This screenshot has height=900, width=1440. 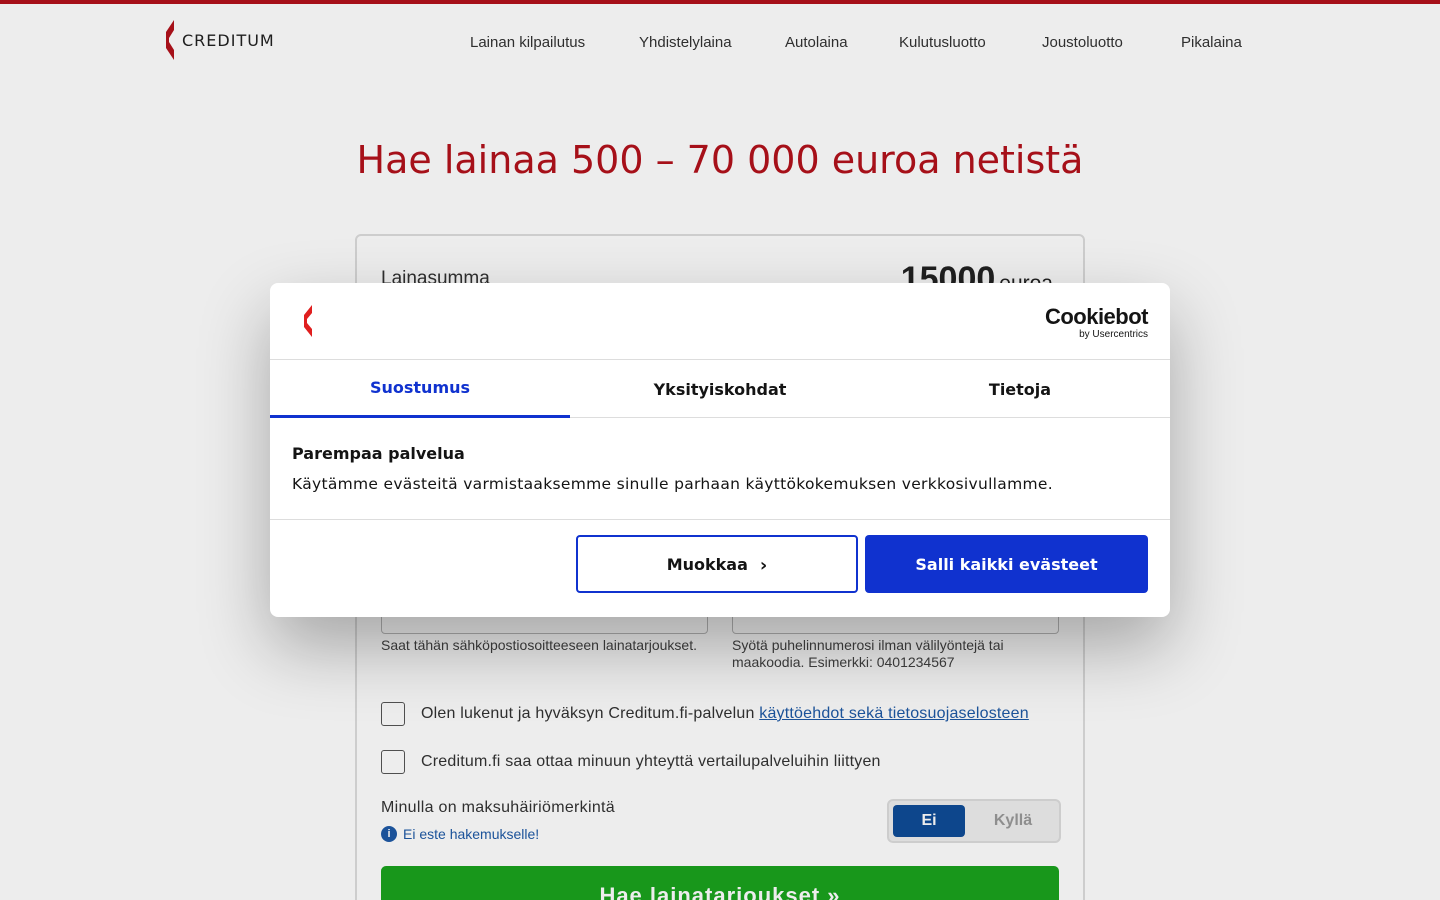 I want to click on cookie-dialog-tabs: Suostumus Yksityiskohdat Tietoja, so click(x=720, y=389).